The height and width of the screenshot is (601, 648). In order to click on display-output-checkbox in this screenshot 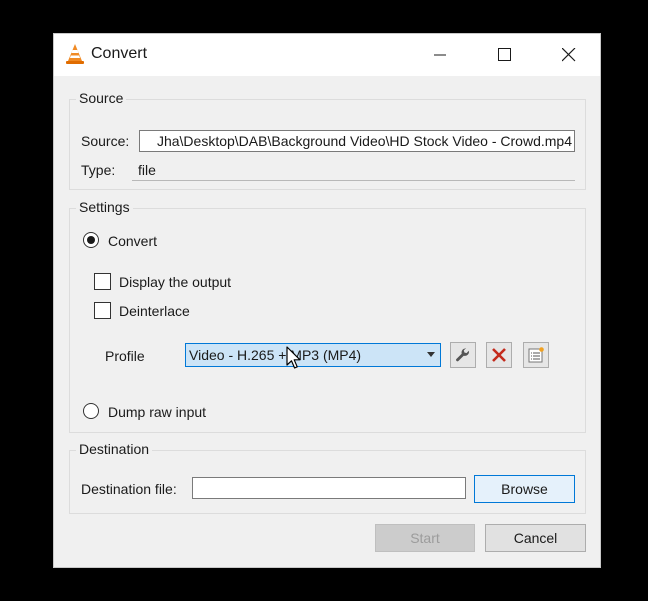, I will do `click(102, 281)`.